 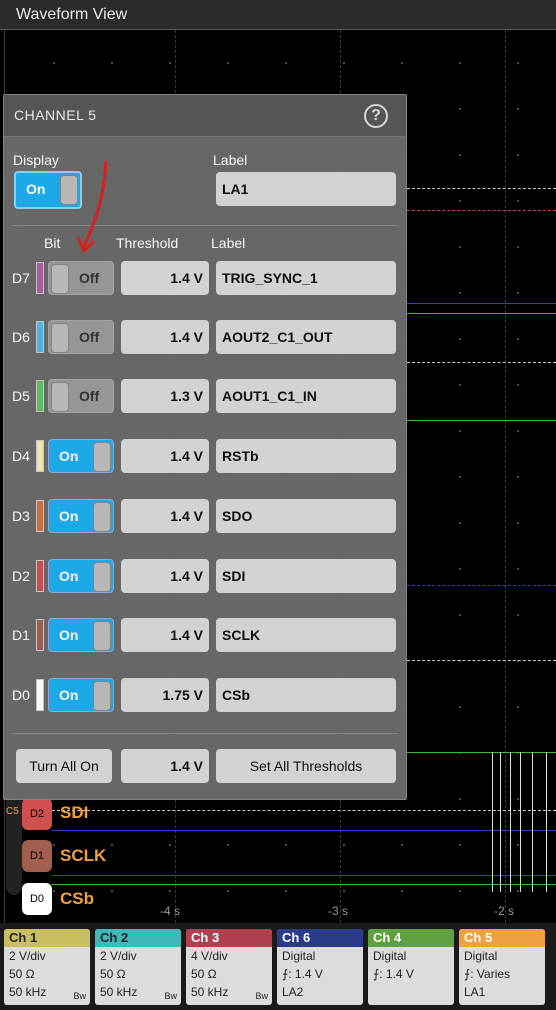 What do you see at coordinates (306, 576) in the screenshot?
I see `bit-d2-label: SDI` at bounding box center [306, 576].